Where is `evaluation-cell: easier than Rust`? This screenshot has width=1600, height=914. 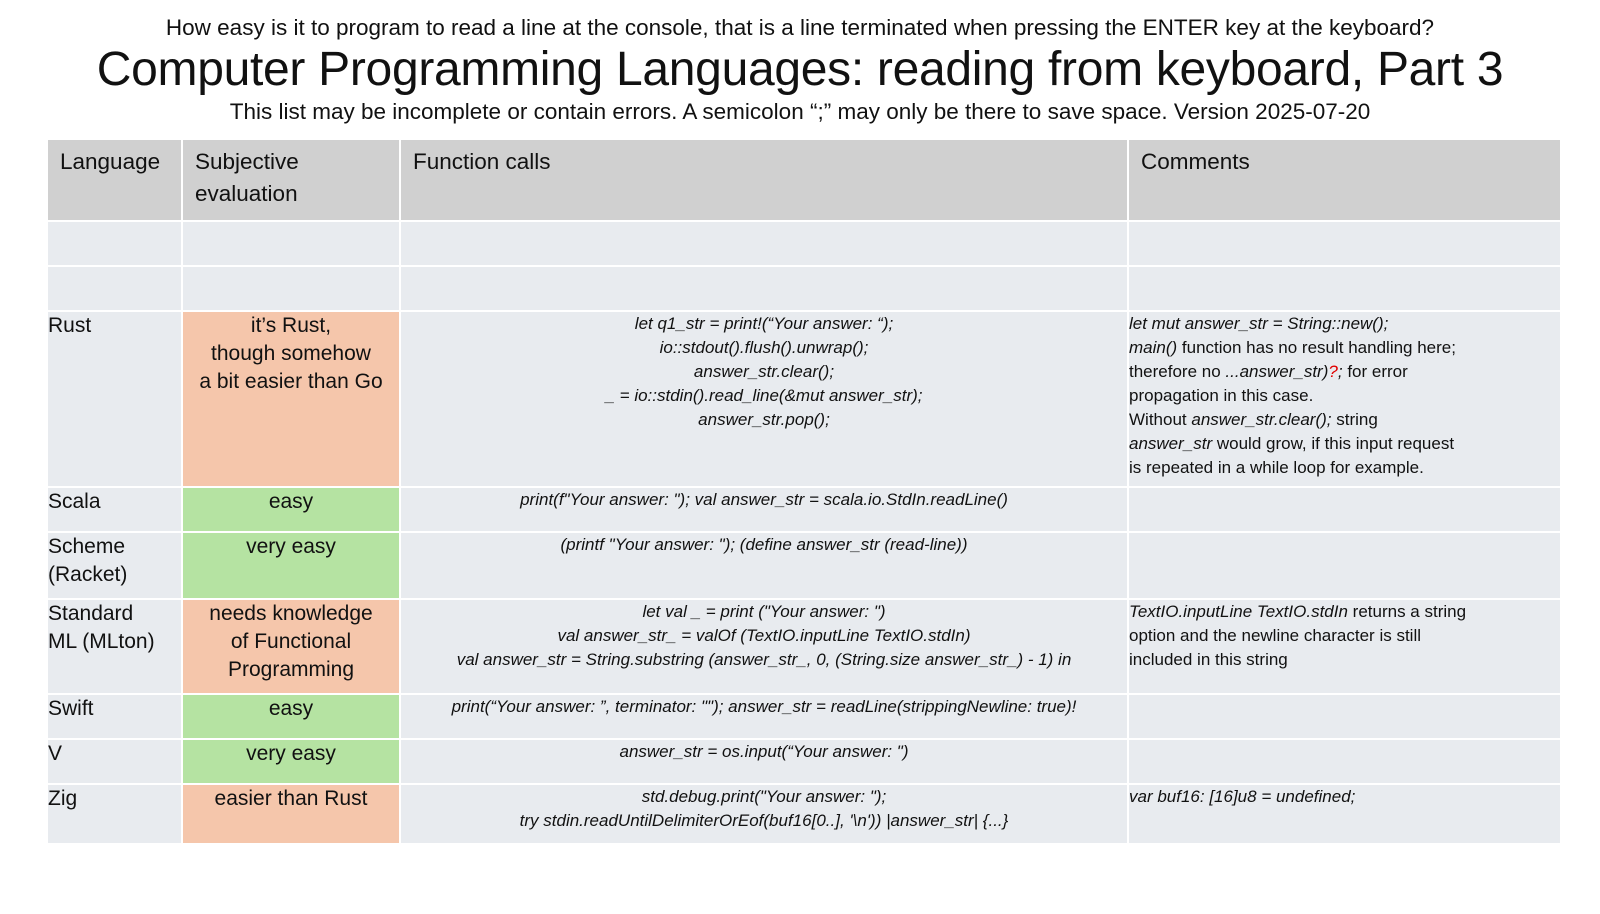
evaluation-cell: easier than Rust is located at coordinates (292, 815).